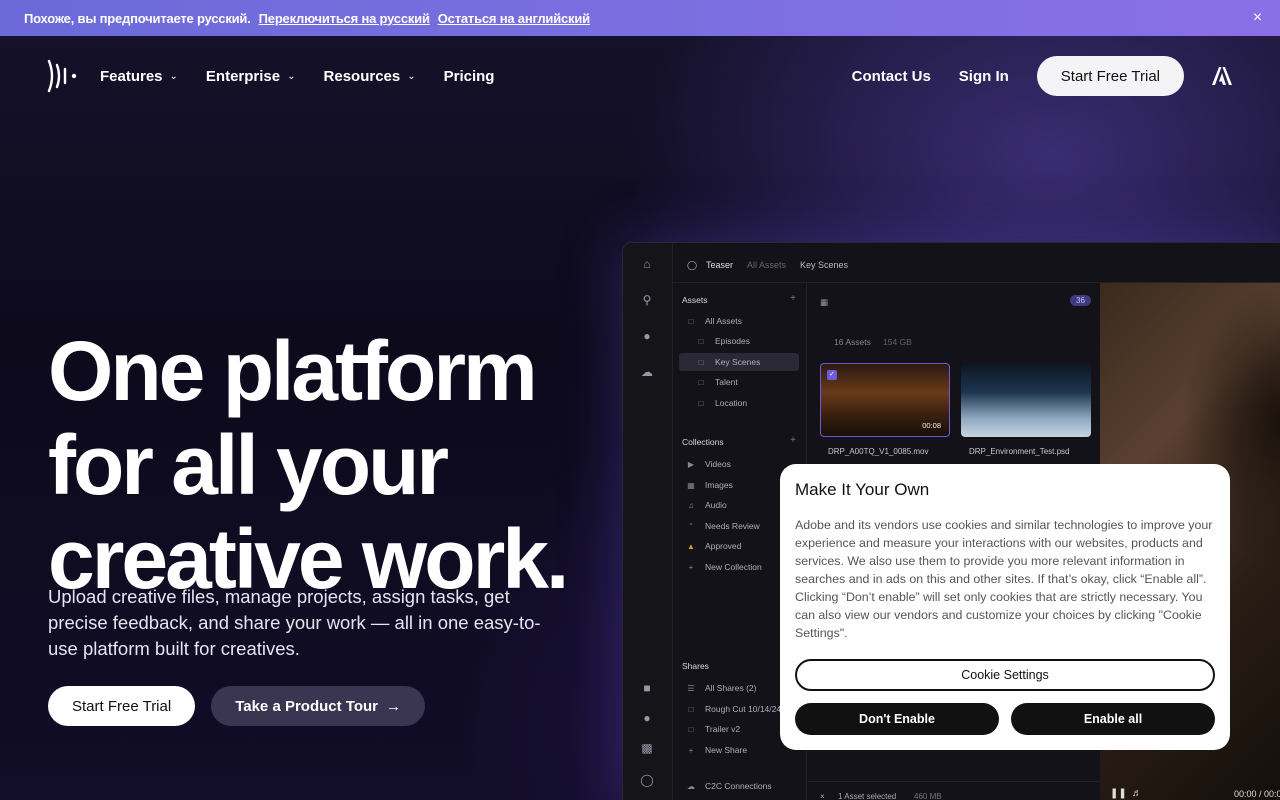  I want to click on breadcrumb-current: Key Scenes, so click(824, 265).